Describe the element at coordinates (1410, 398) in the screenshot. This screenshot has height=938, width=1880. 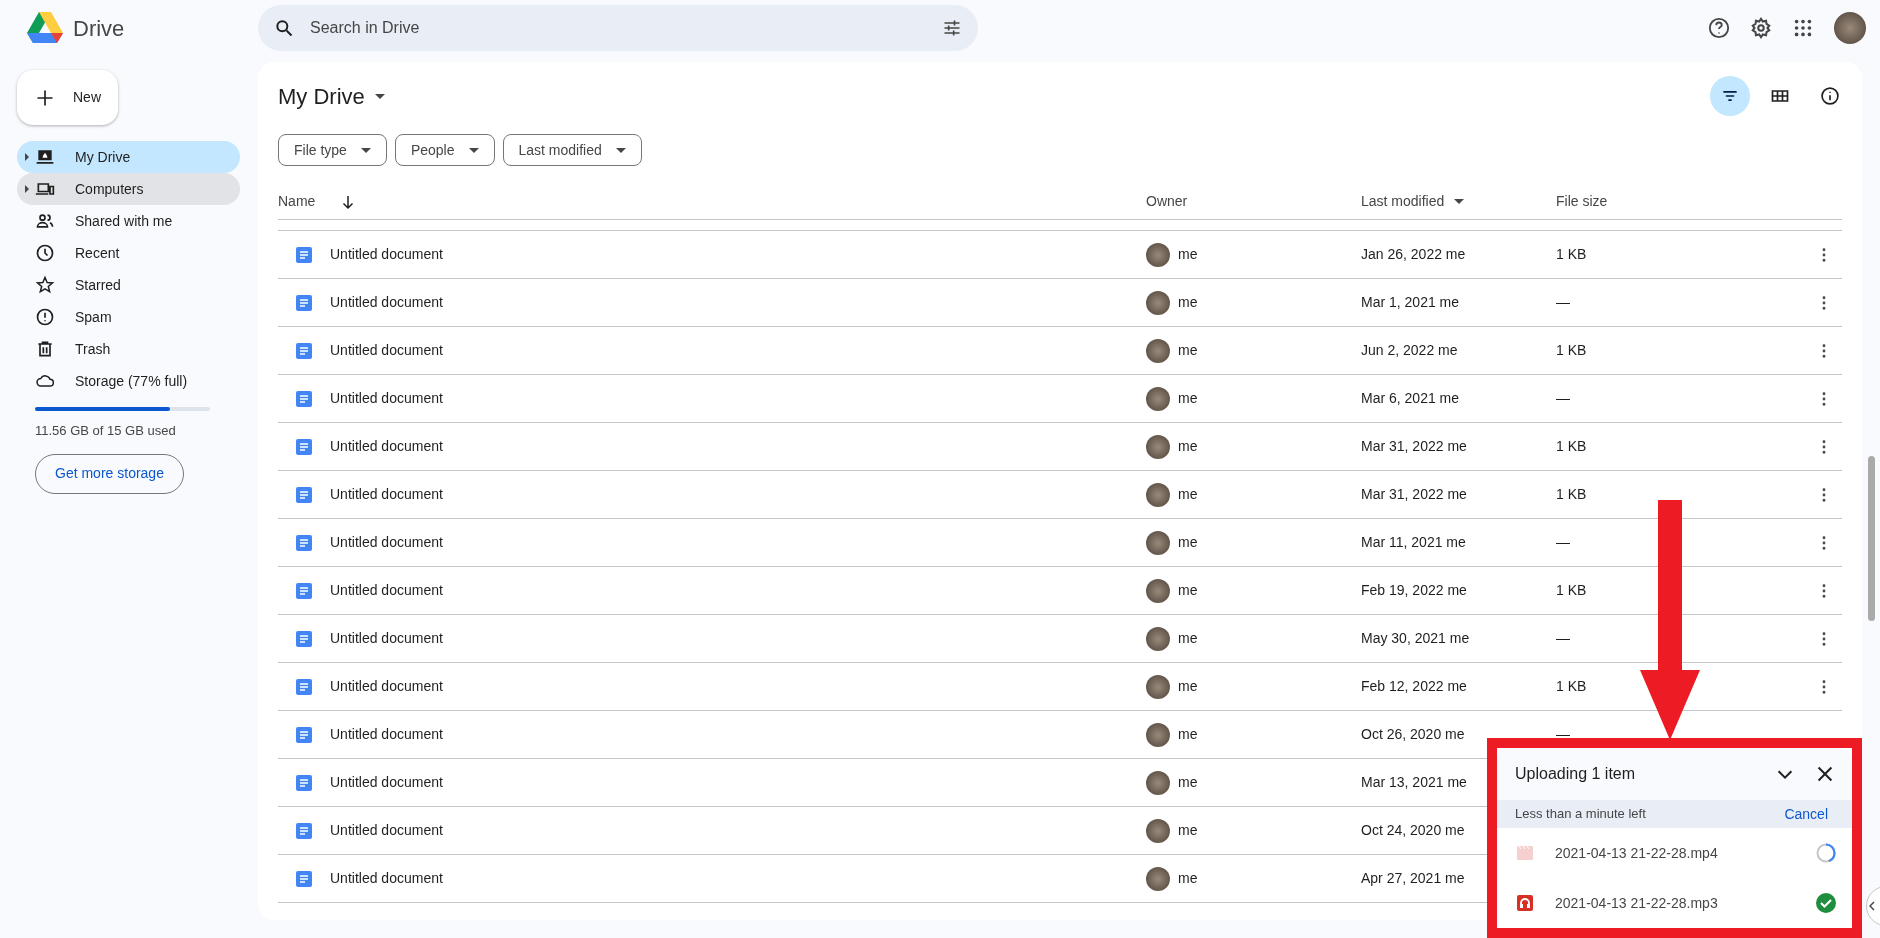
I see `modified-date: Mar 6, 2021 me` at that location.